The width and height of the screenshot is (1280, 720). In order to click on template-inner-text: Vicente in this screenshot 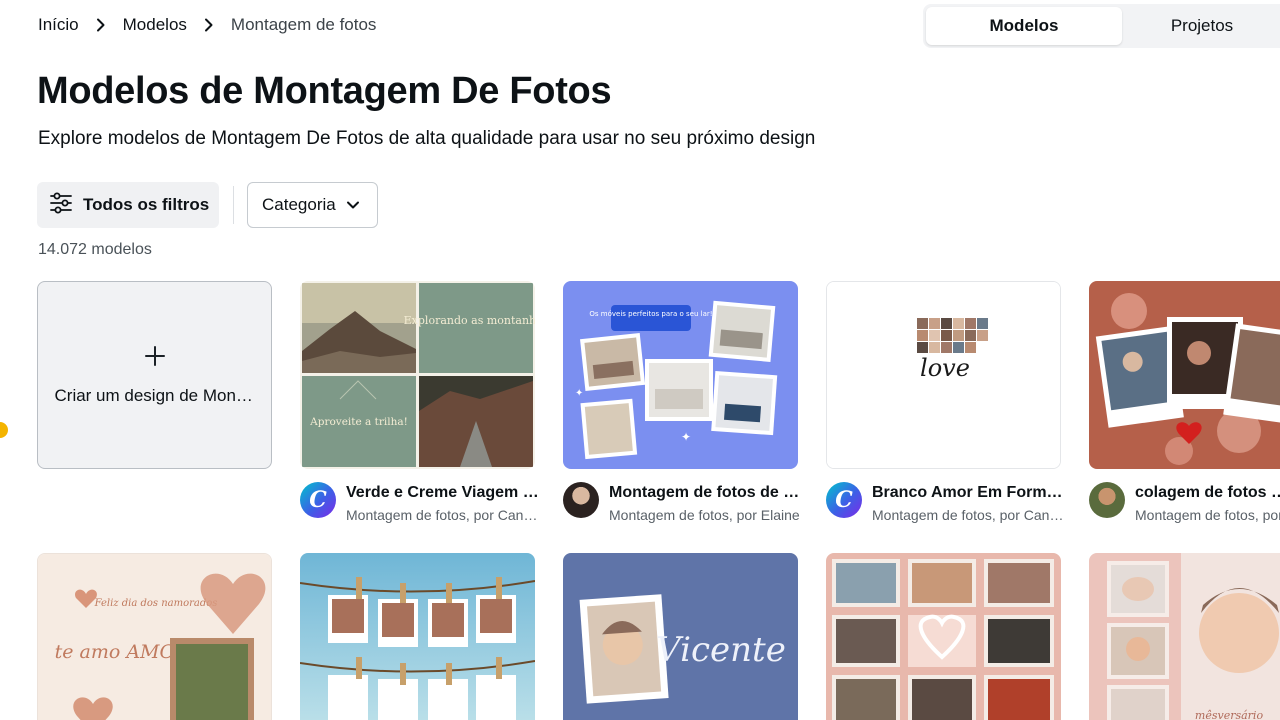, I will do `click(721, 650)`.